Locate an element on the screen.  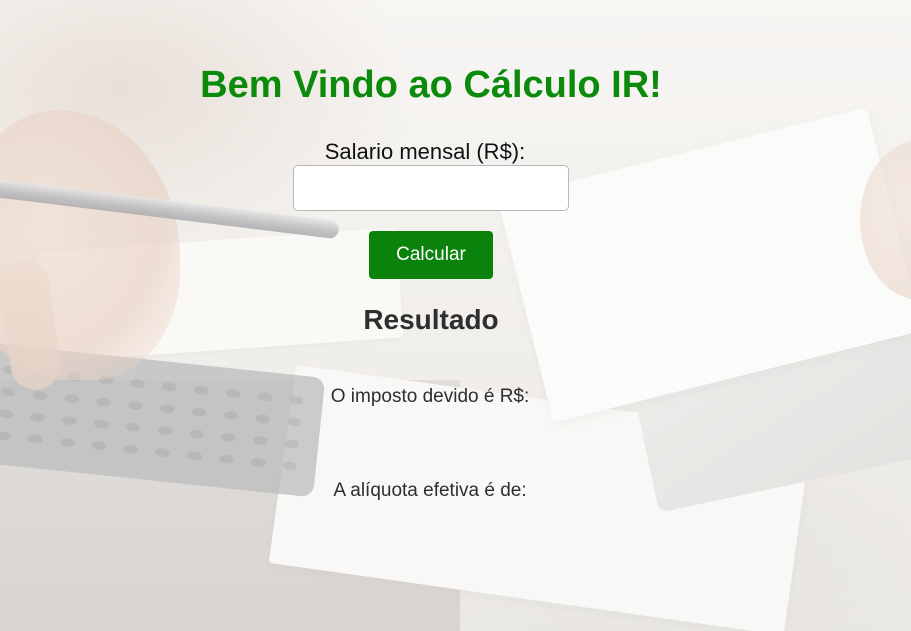
result-heading: Resultado is located at coordinates (431, 319).